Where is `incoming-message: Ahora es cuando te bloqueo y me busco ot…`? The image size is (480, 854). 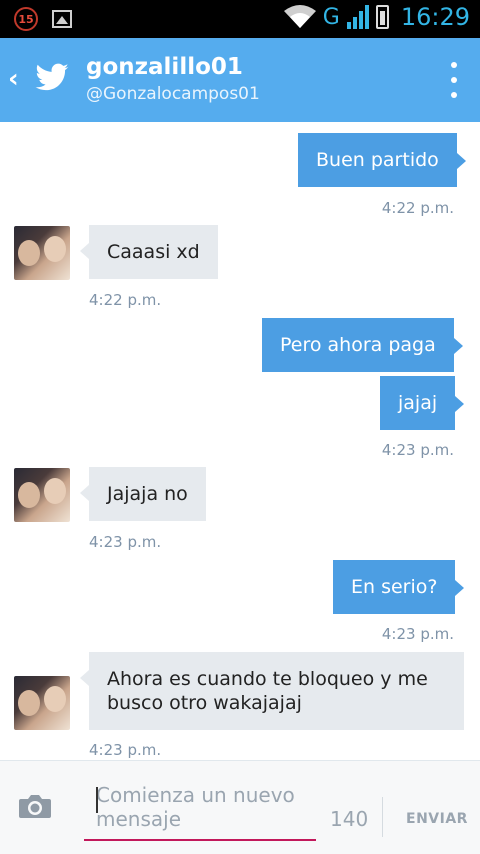
incoming-message: Ahora es cuando te bloqueo y me busco ot… is located at coordinates (272, 691).